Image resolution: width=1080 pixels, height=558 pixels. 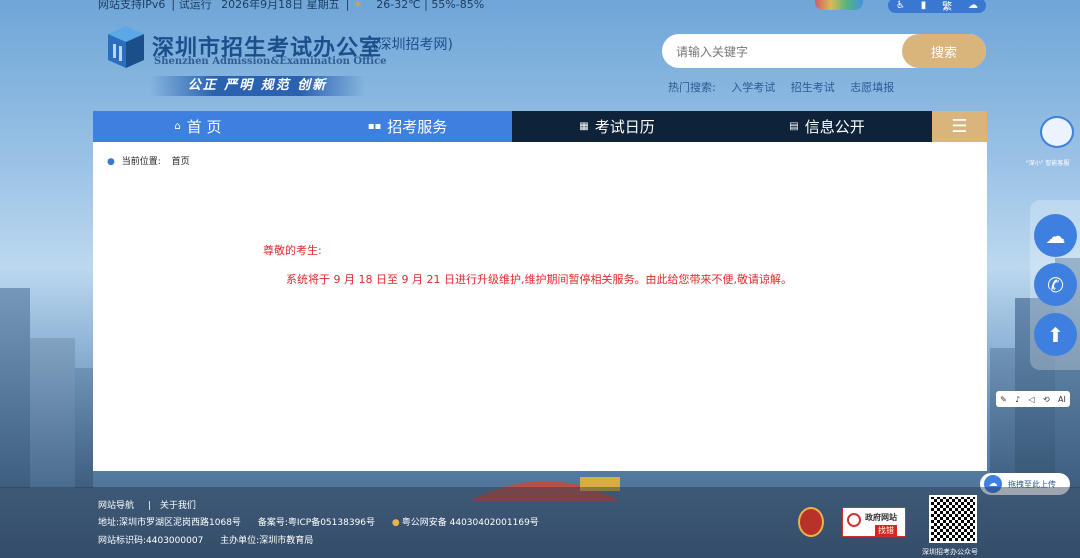 What do you see at coordinates (430, 5) in the screenshot?
I see `weather-text: 26-32℃ | 55%-85%` at bounding box center [430, 5].